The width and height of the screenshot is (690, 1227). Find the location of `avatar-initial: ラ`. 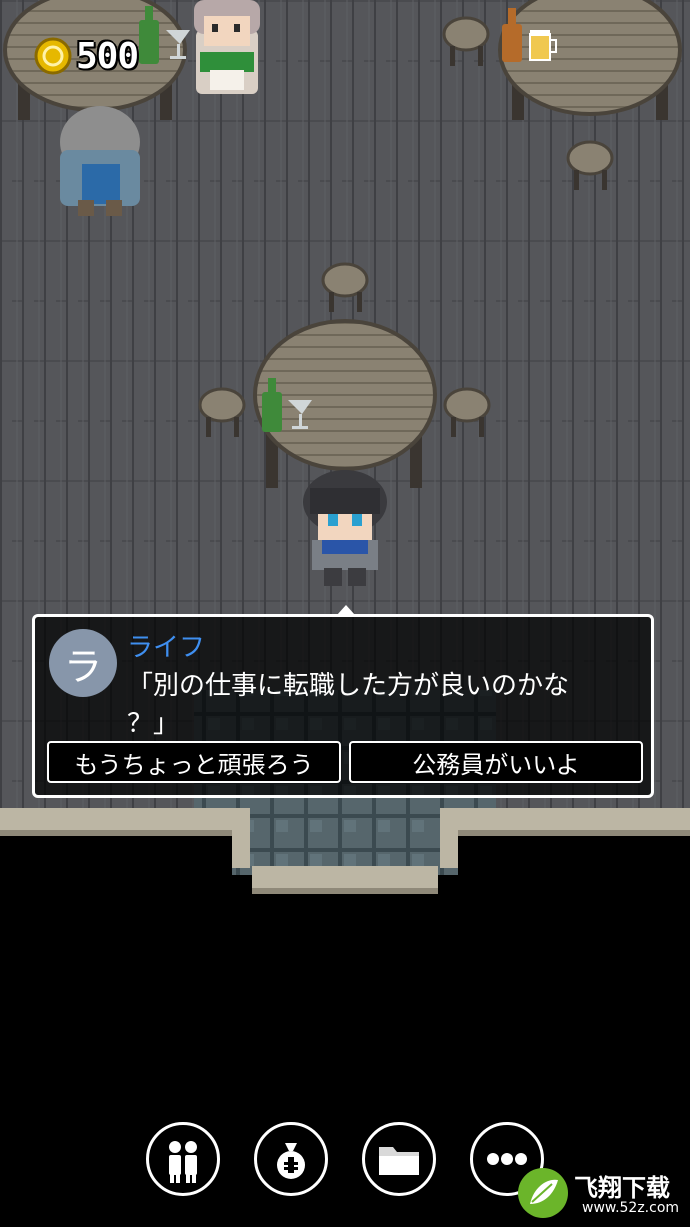

avatar-initial: ラ is located at coordinates (82, 666).